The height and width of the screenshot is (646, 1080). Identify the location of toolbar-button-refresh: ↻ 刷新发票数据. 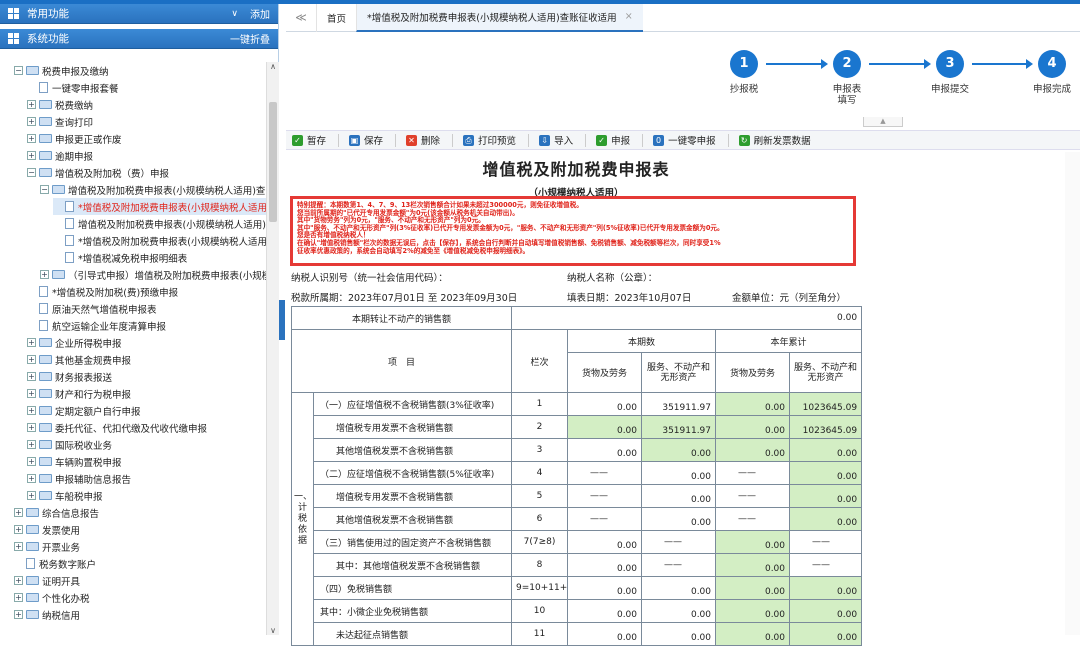
(774, 140).